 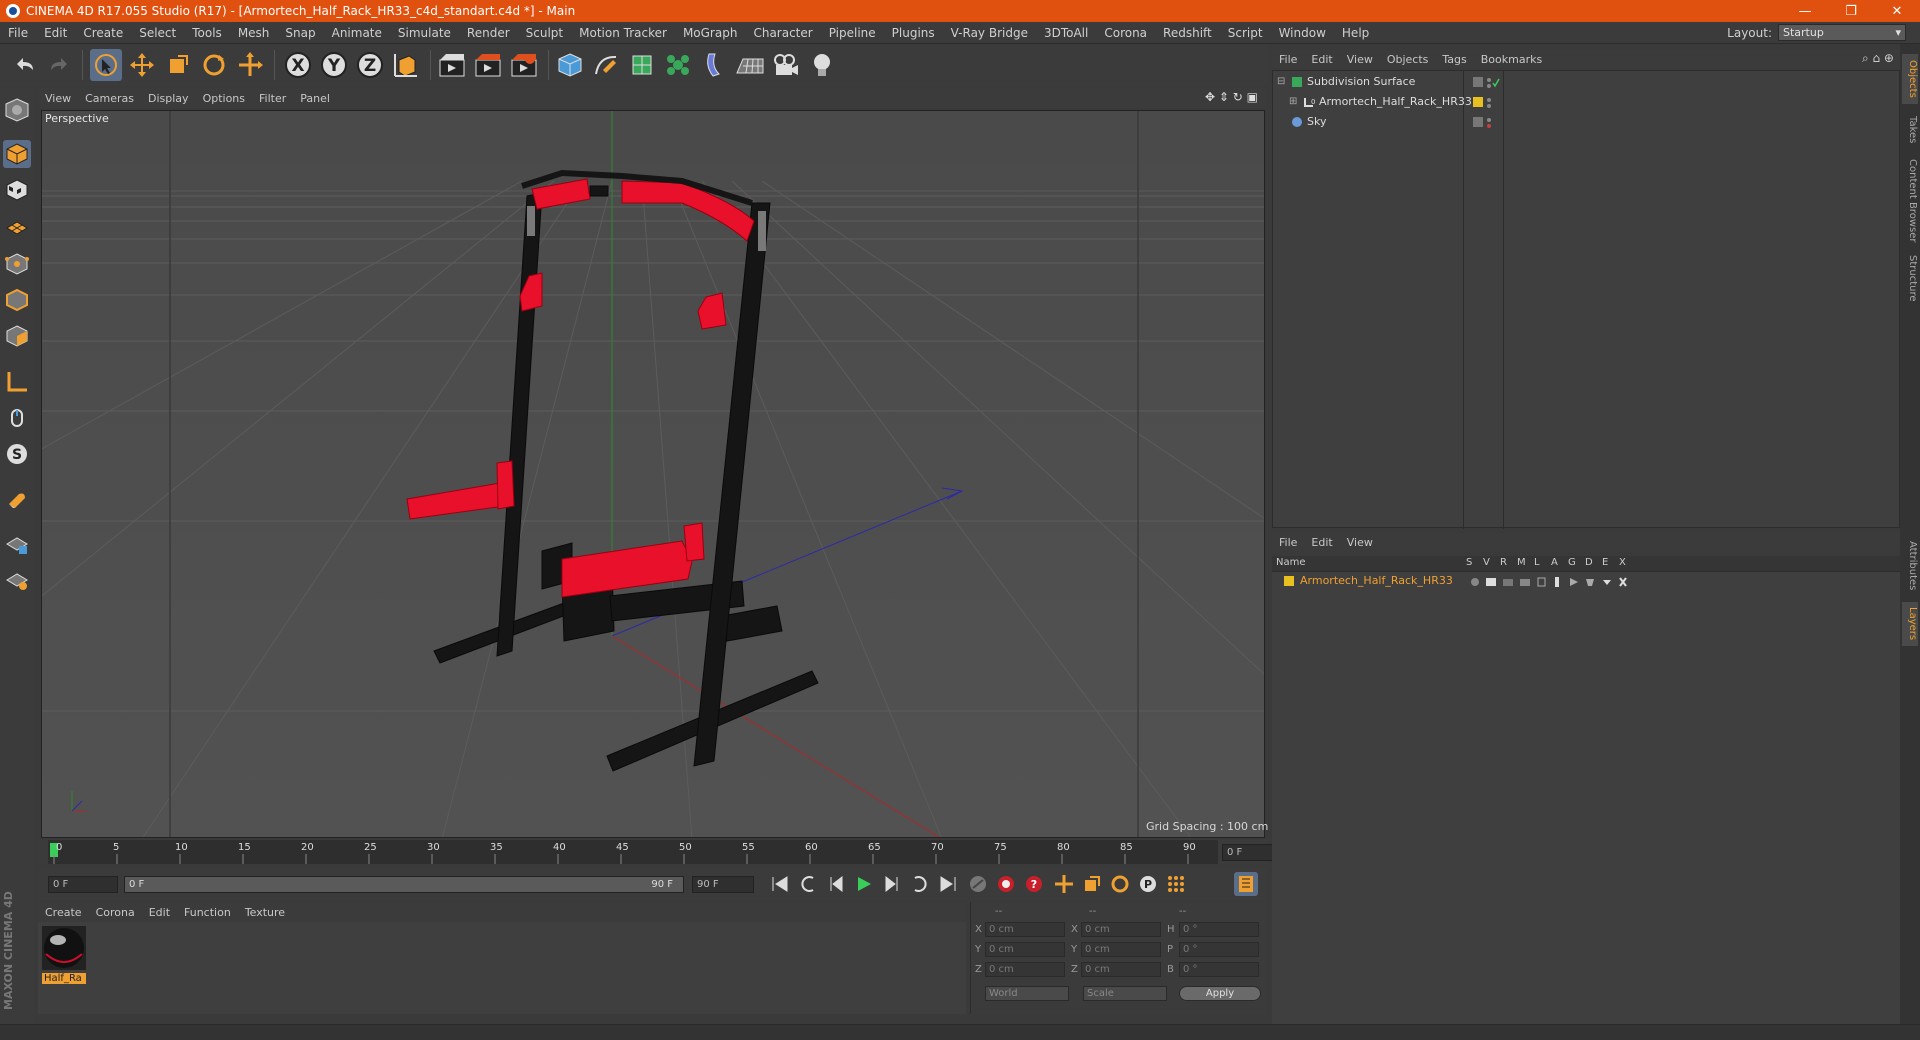 What do you see at coordinates (1321, 542) in the screenshot?
I see `layer-menu-edit: Edit` at bounding box center [1321, 542].